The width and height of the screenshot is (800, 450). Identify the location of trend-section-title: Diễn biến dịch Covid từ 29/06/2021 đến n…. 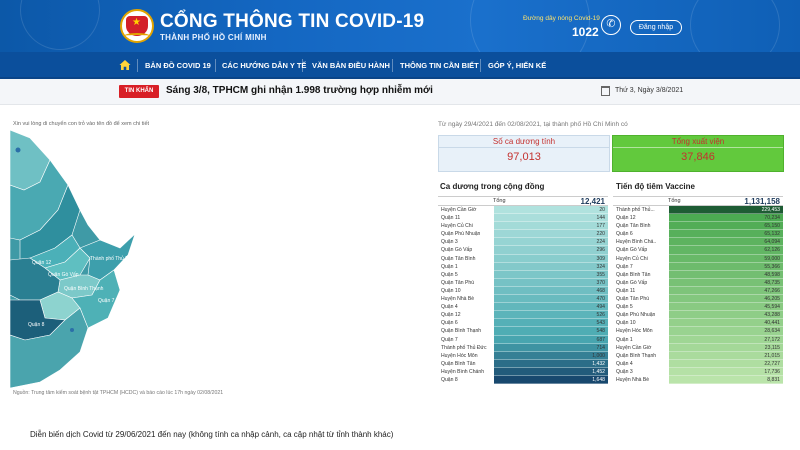
(212, 434).